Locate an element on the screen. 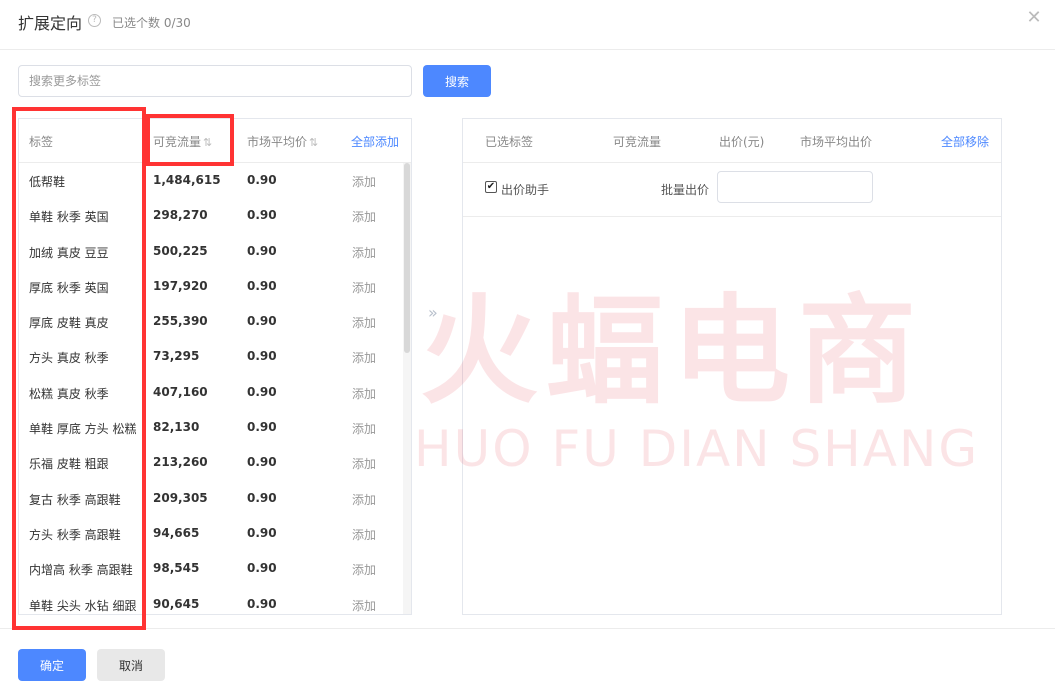 Image resolution: width=1055 pixels, height=690 pixels. table-row: 复古 秋季 高跟鞋 209,305 0.90 添加 is located at coordinates (211, 498).